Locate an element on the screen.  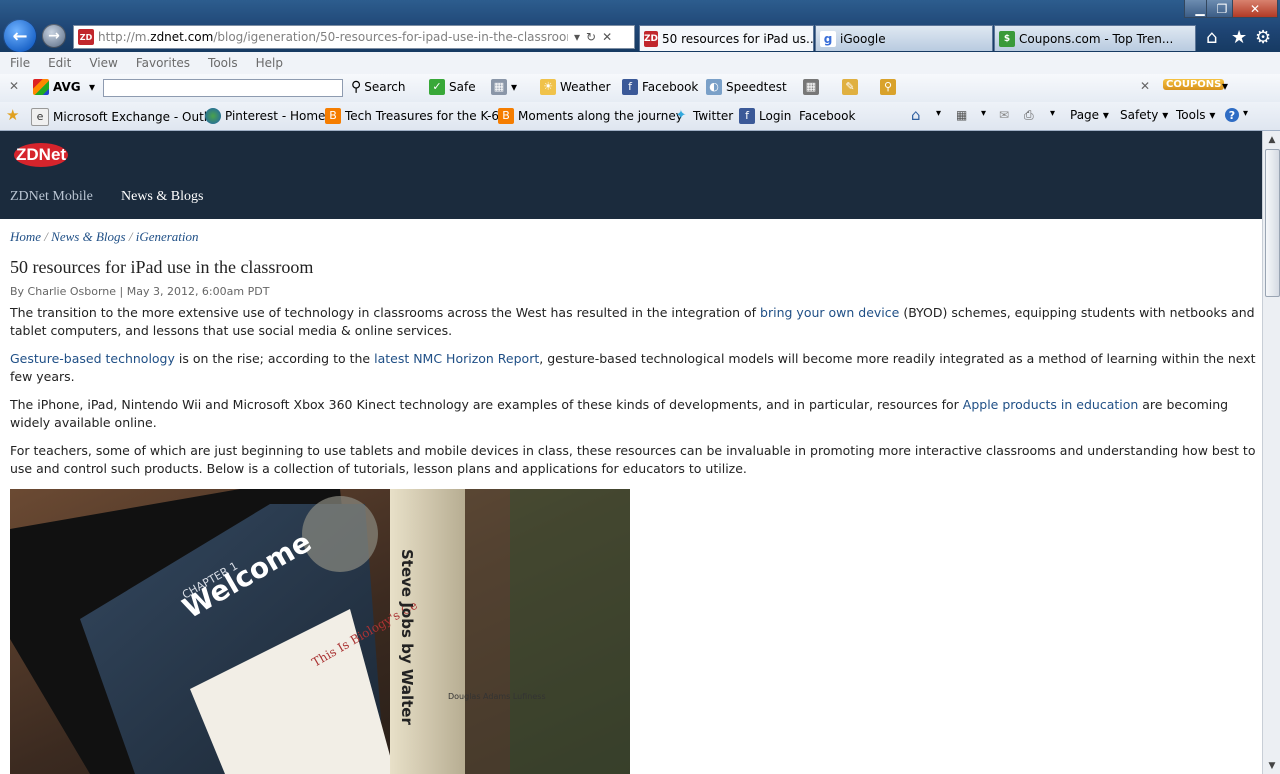
tools-menu: Tools ▾ is located at coordinates (1195, 115).